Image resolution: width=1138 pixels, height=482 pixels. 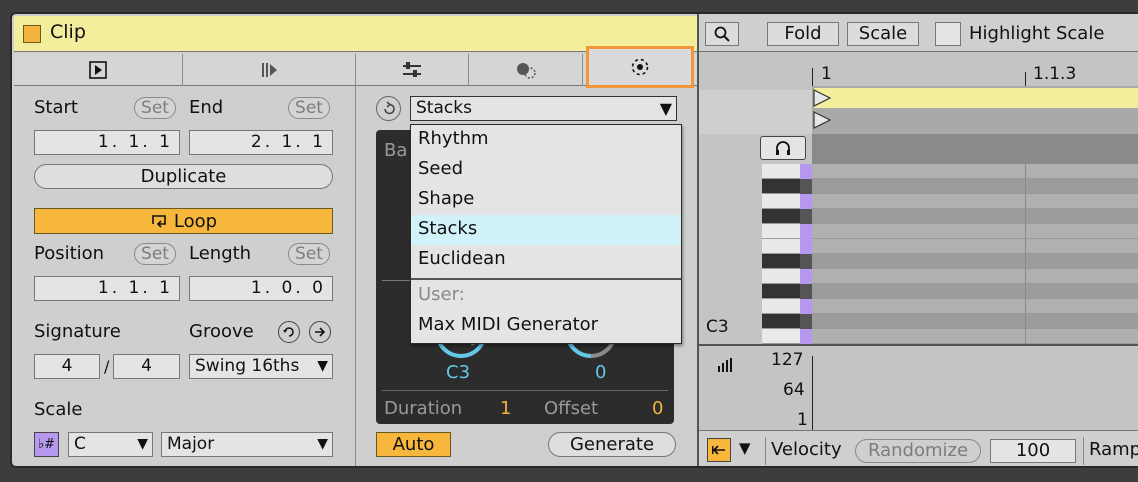 What do you see at coordinates (32, 34) in the screenshot?
I see `clip-color-swatch` at bounding box center [32, 34].